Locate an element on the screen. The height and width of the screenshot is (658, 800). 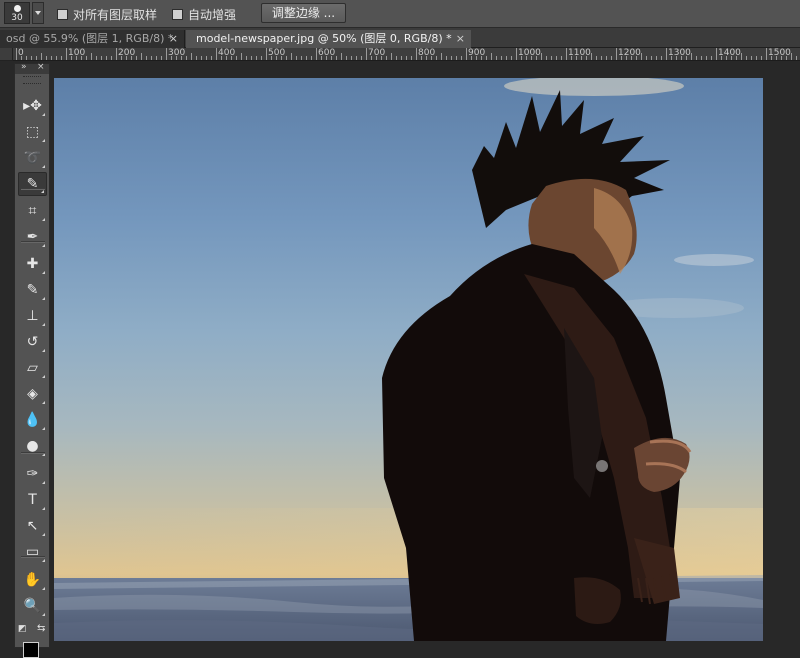
brush-preset-picker: 30 is located at coordinates (17, 13).